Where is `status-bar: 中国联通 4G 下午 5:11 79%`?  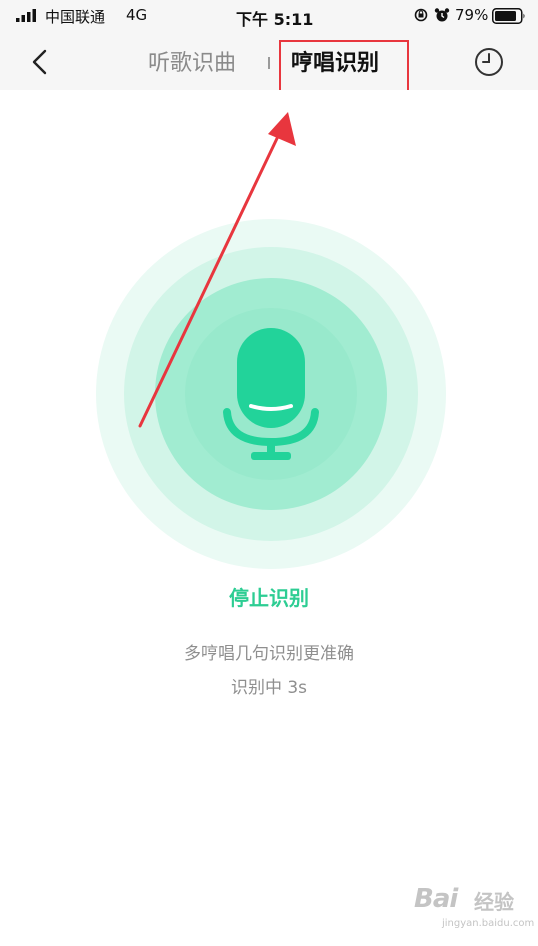
status-bar: 中国联通 4G 下午 5:11 79% is located at coordinates (269, 16).